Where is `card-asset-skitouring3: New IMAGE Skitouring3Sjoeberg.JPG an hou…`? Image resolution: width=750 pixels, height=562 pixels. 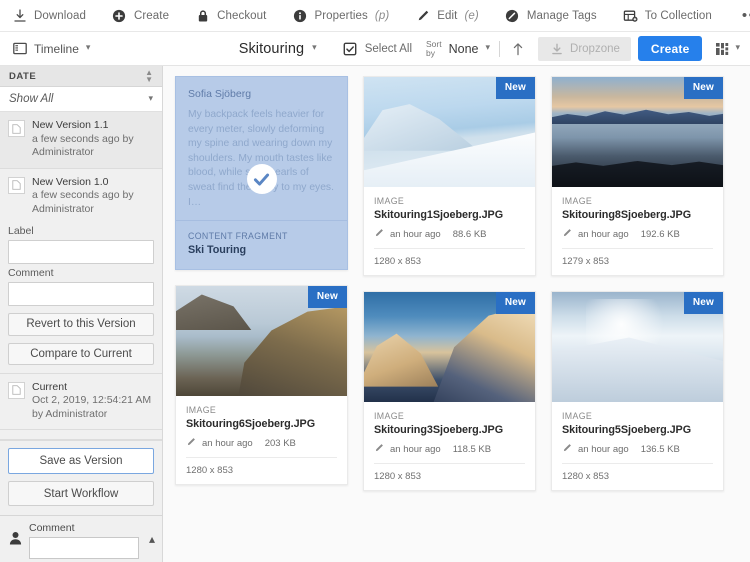
card-asset-skitouring3: New IMAGE Skitouring3Sjoeberg.JPG an hou… is located at coordinates (449, 391).